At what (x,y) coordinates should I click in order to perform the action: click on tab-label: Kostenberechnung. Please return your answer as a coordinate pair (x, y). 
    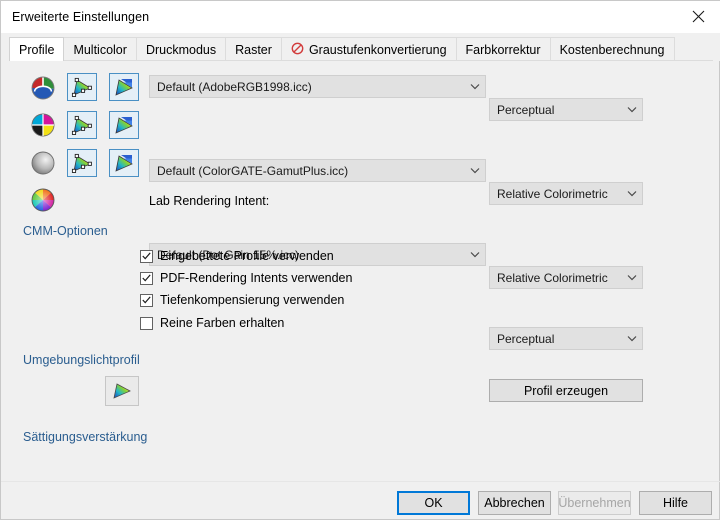
    Looking at the image, I should click on (612, 49).